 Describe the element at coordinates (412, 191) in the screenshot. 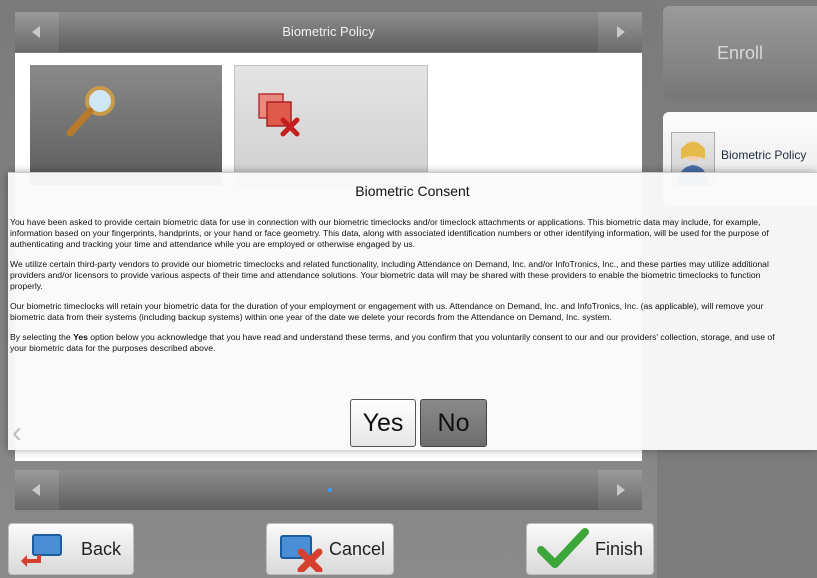

I see `dialog-title: Biometric Consent` at that location.